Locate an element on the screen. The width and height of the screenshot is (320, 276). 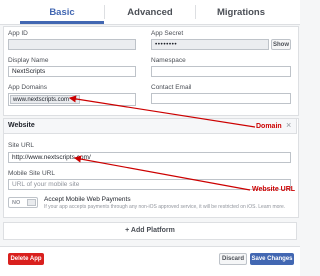
mobile-site-url-label: Mobile Site URL is located at coordinates (31, 173).